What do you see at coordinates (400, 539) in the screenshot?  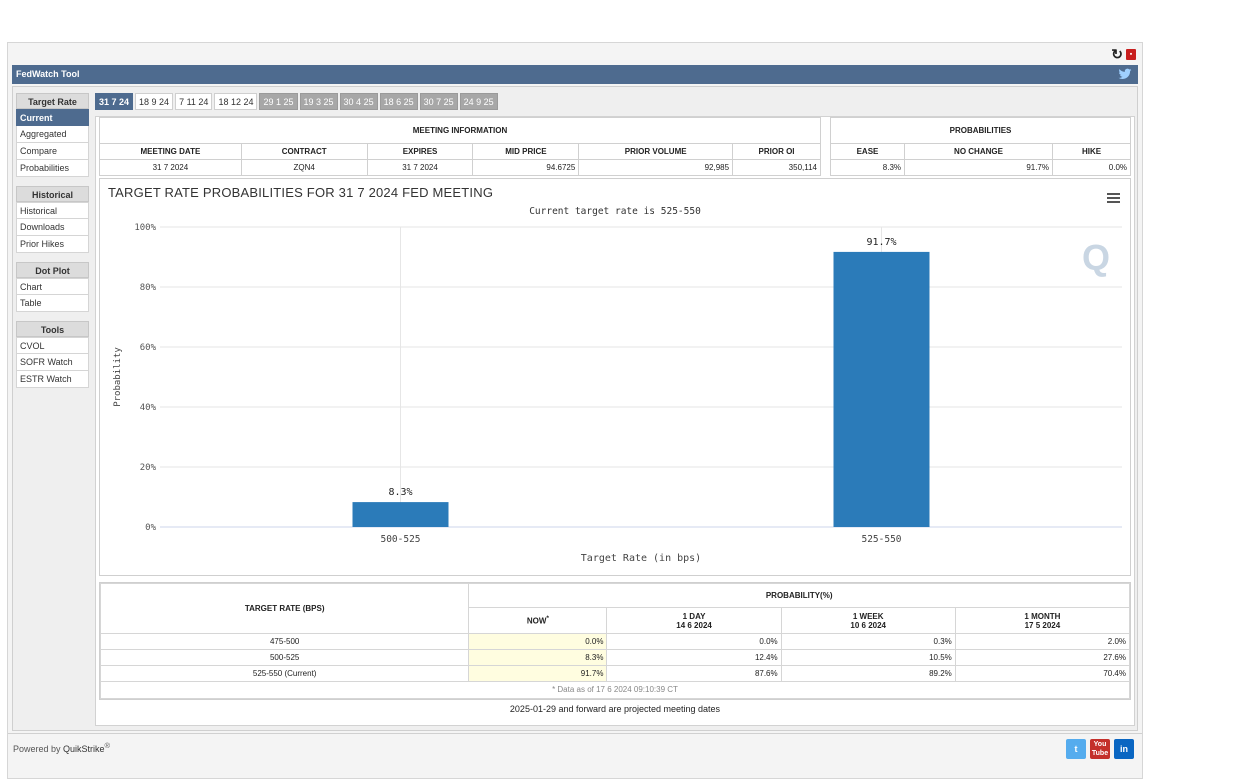 I see `x-tick-label: 500-525` at bounding box center [400, 539].